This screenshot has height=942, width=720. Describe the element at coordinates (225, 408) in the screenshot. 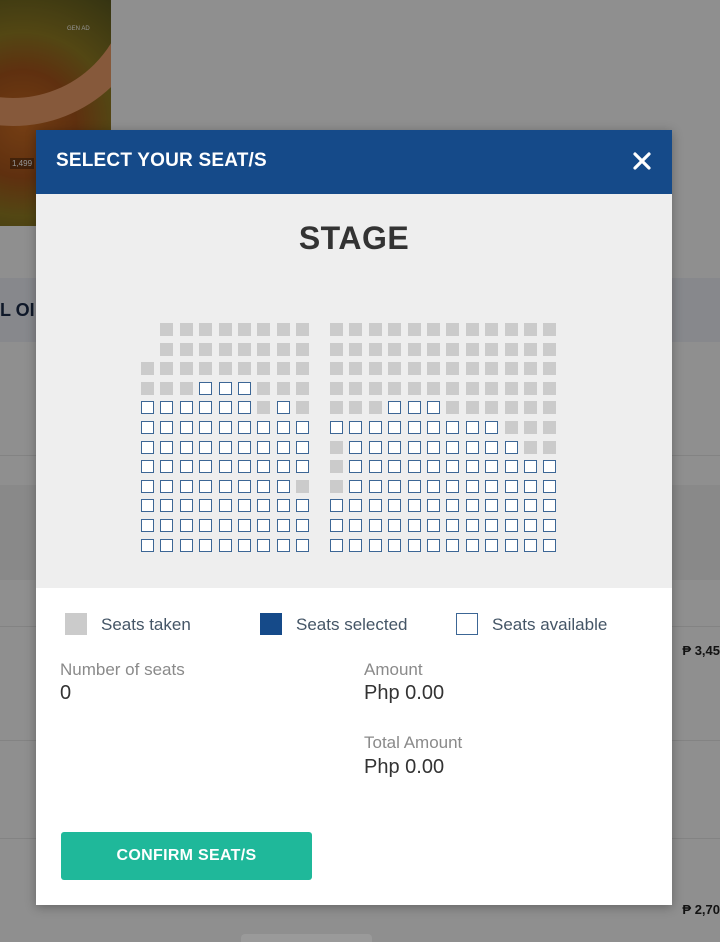

I see `seat-left-r5-c5-available` at that location.